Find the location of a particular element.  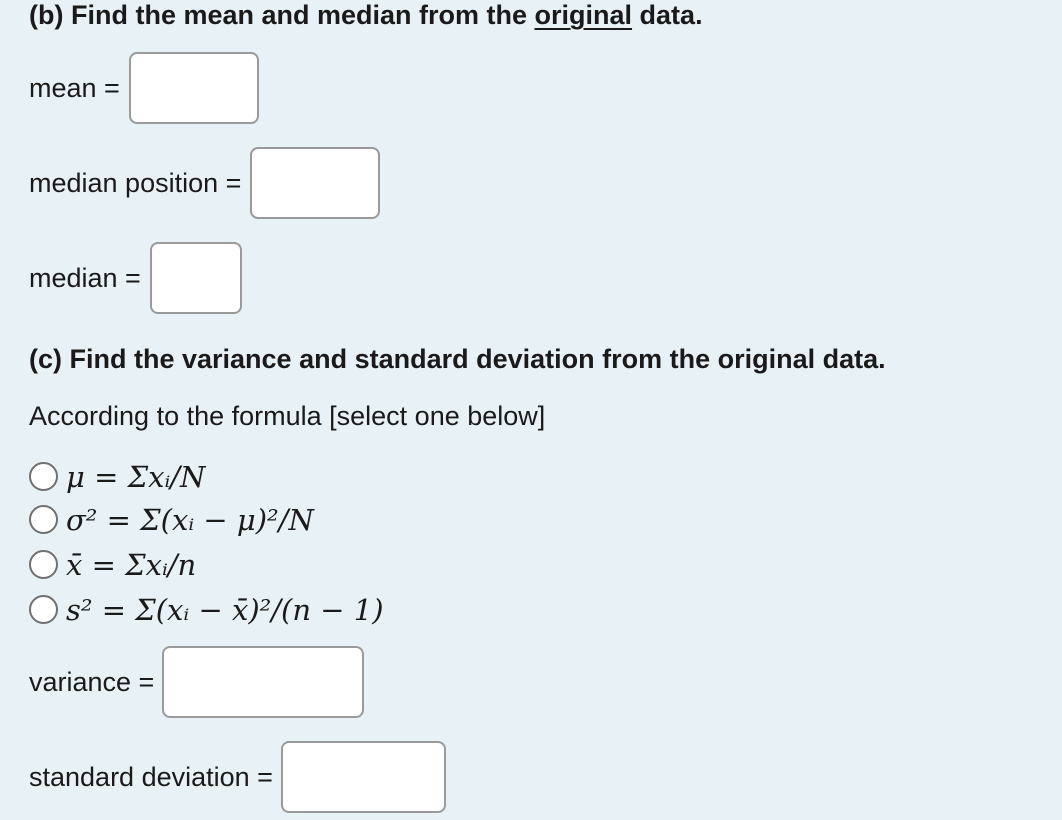

variance-row: variance = is located at coordinates (197, 682).